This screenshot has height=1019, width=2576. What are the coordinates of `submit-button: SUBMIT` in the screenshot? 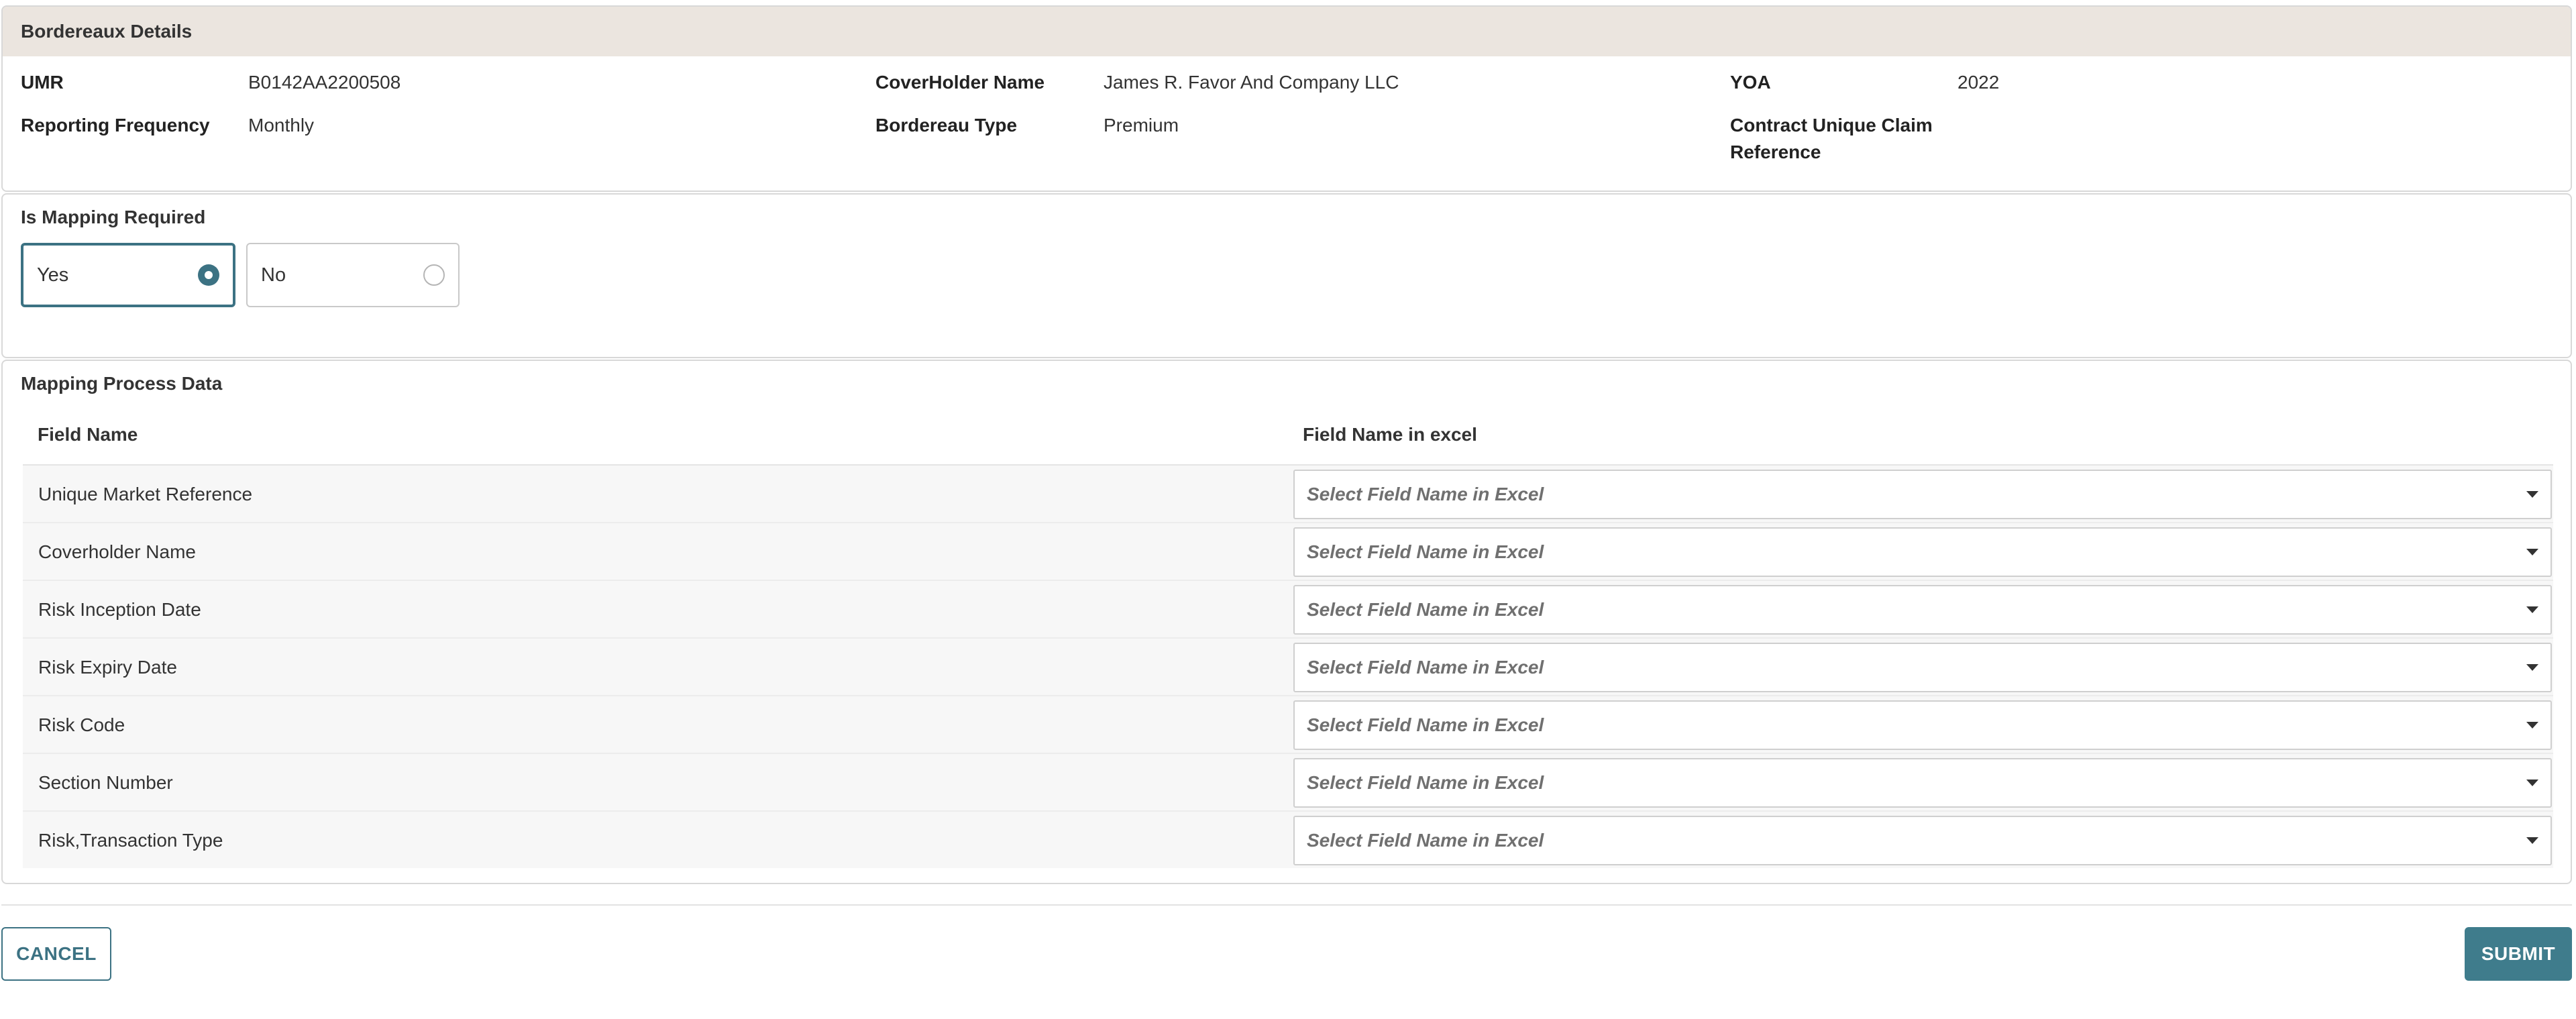 It's located at (2518, 954).